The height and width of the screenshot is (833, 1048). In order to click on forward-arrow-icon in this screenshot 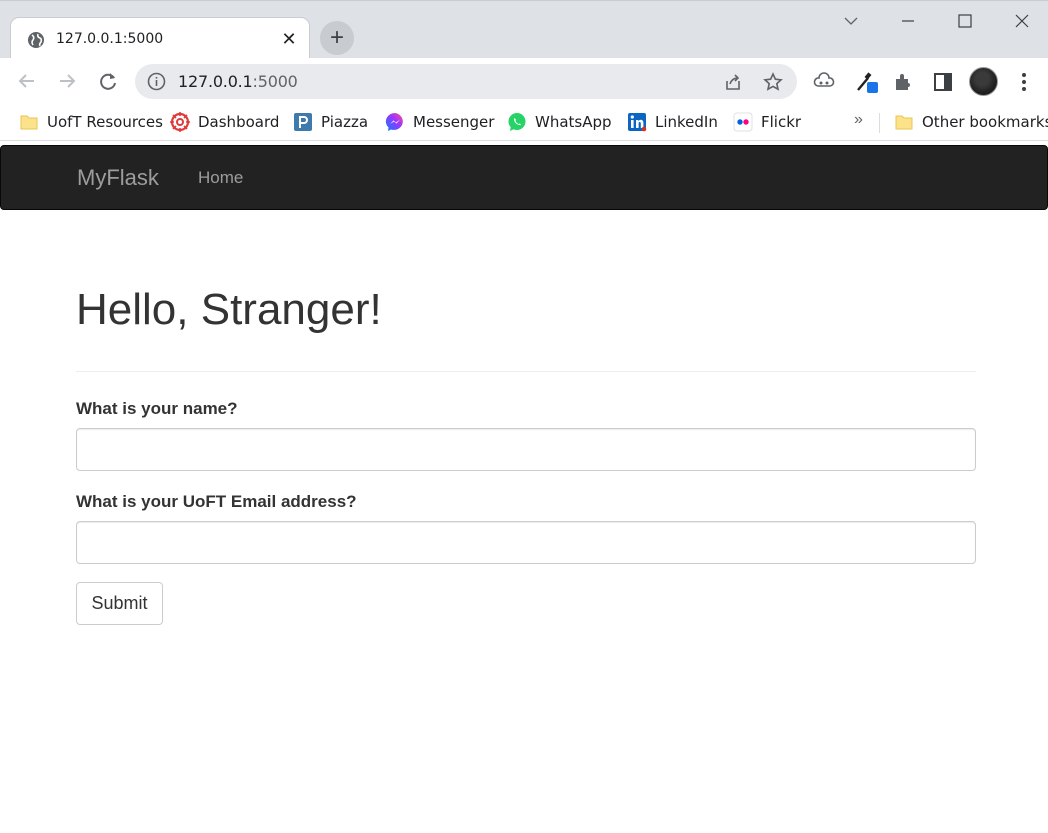, I will do `click(67, 81)`.